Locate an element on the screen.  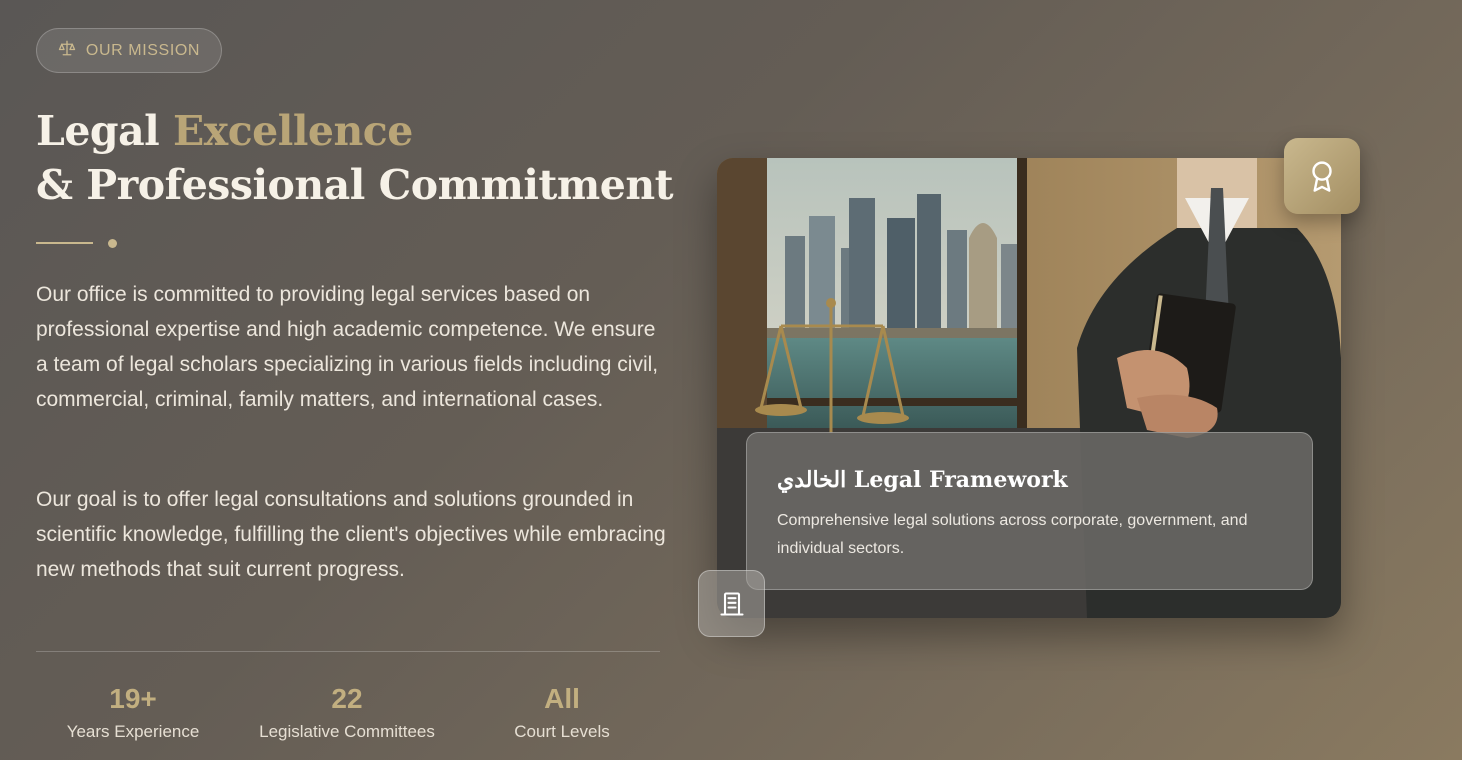
title-line2: & Professional Commitment is located at coordinates (355, 185).